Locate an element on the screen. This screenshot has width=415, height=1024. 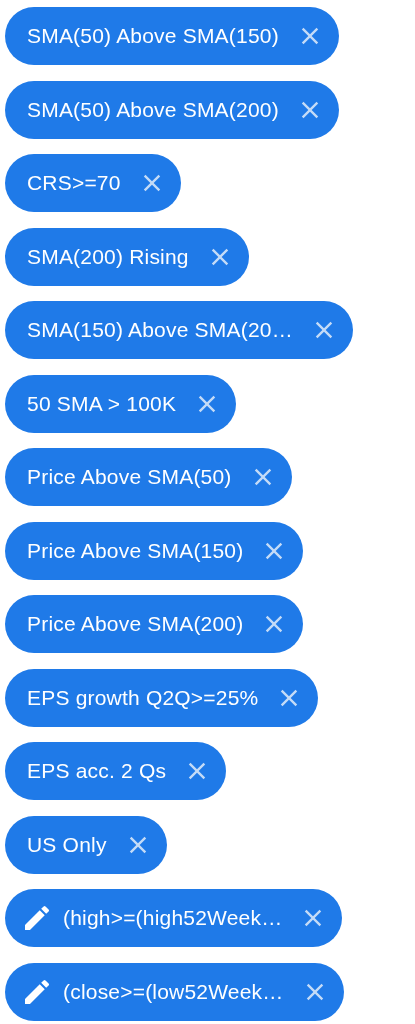
filter-chip: 50 SMA > 100K is located at coordinates (121, 403).